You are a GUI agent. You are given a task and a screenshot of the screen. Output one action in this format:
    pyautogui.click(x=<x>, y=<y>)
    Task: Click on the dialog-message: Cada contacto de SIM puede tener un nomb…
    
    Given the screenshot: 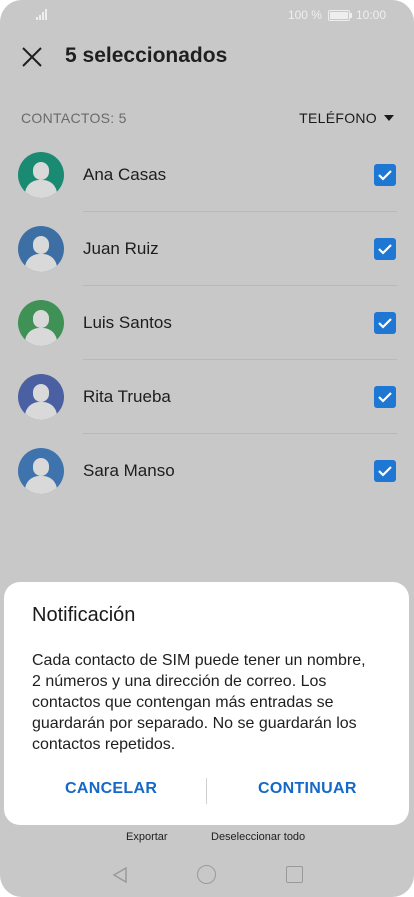 What is the action you would take?
    pyautogui.click(x=199, y=702)
    